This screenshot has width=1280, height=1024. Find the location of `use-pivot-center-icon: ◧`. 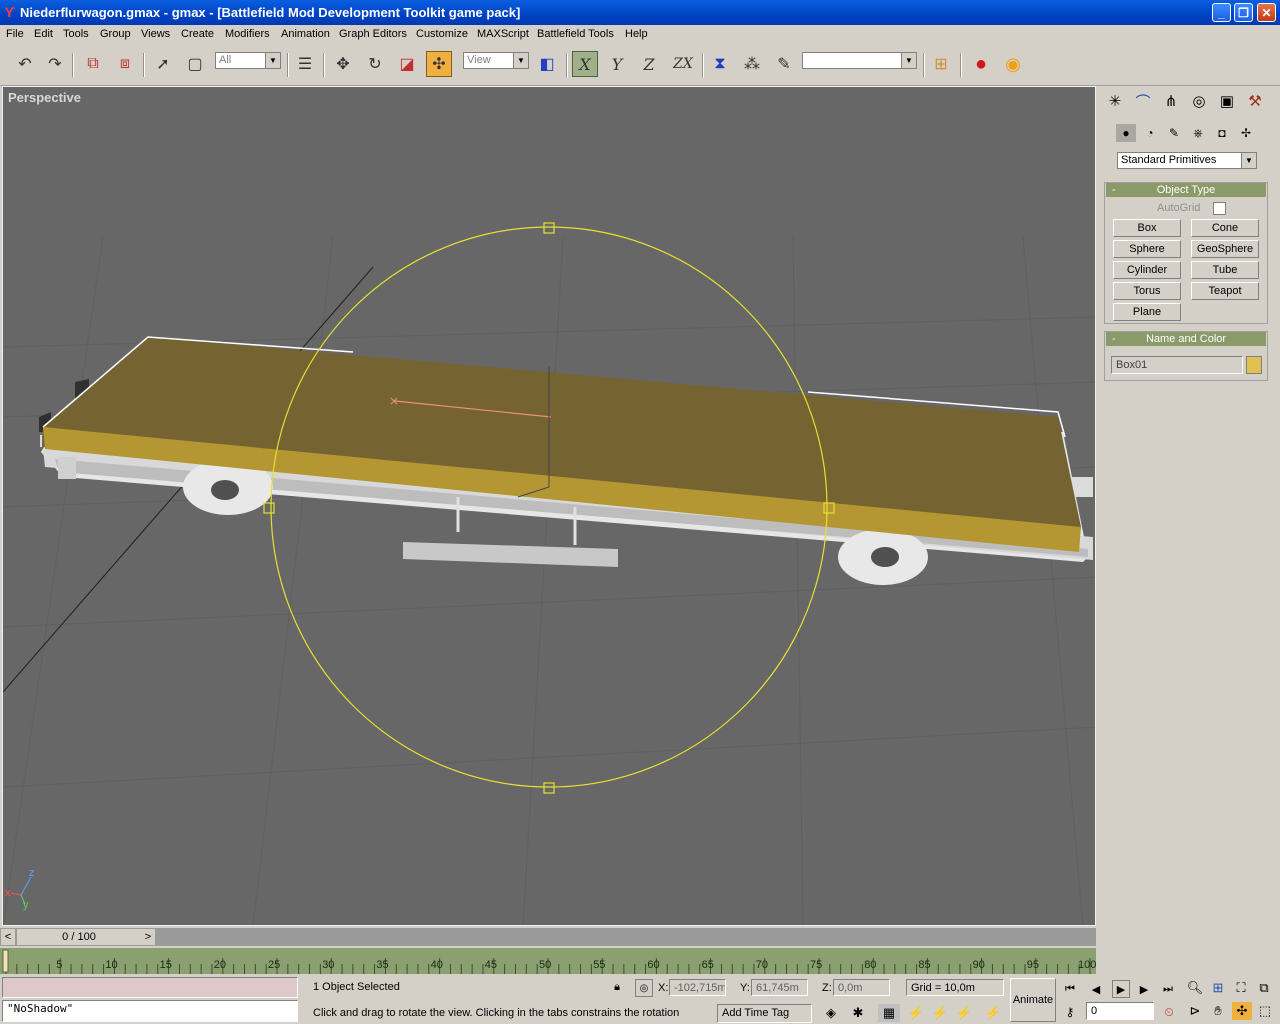

use-pivot-center-icon: ◧ is located at coordinates (547, 64).